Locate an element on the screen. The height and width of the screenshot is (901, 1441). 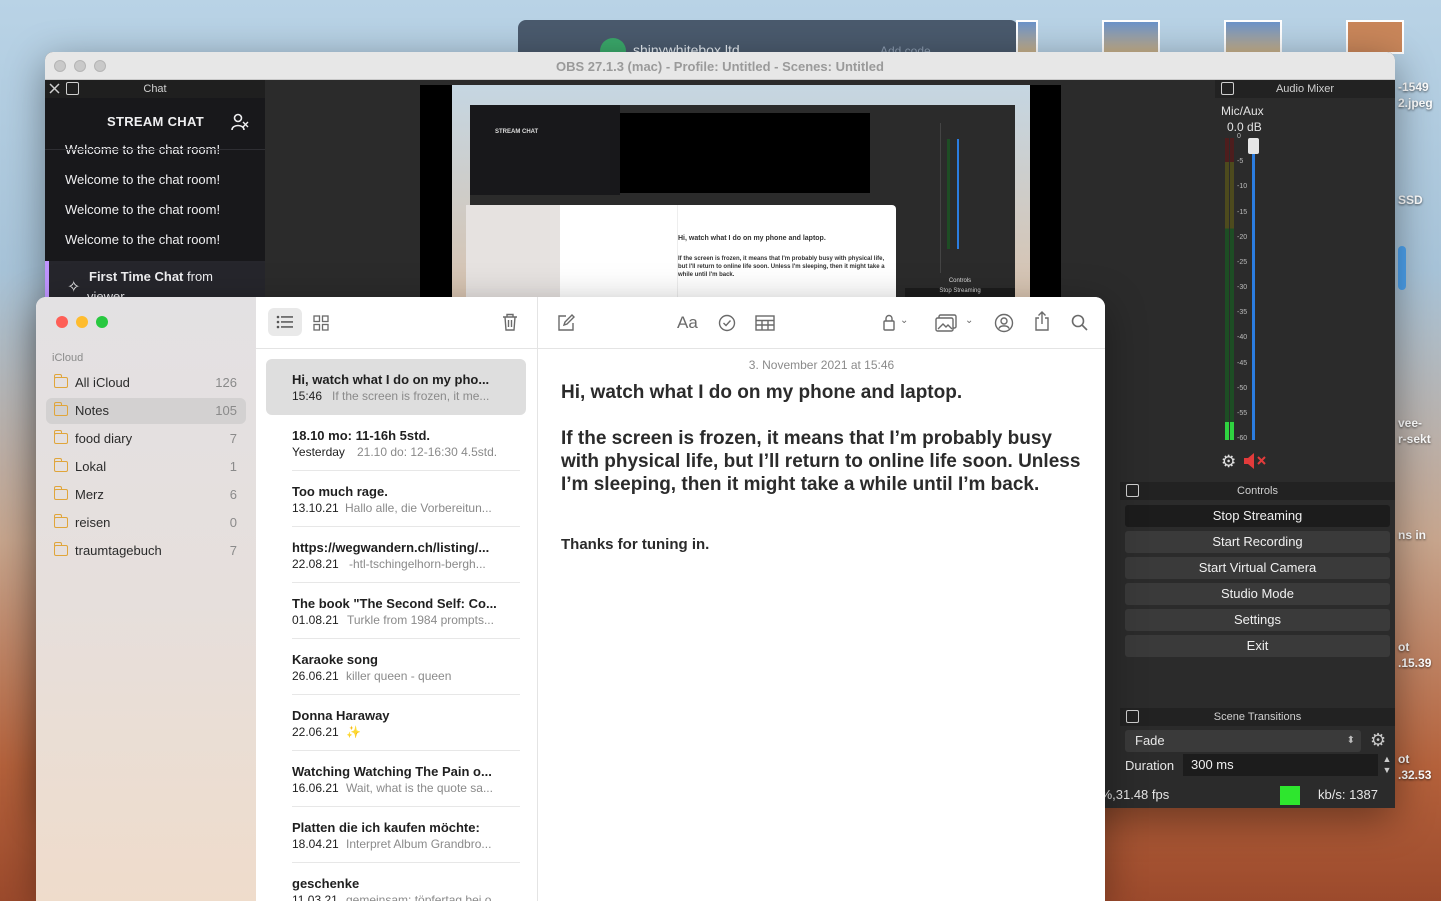
mini-chat: STREAM CHAT is located at coordinates (545, 150).